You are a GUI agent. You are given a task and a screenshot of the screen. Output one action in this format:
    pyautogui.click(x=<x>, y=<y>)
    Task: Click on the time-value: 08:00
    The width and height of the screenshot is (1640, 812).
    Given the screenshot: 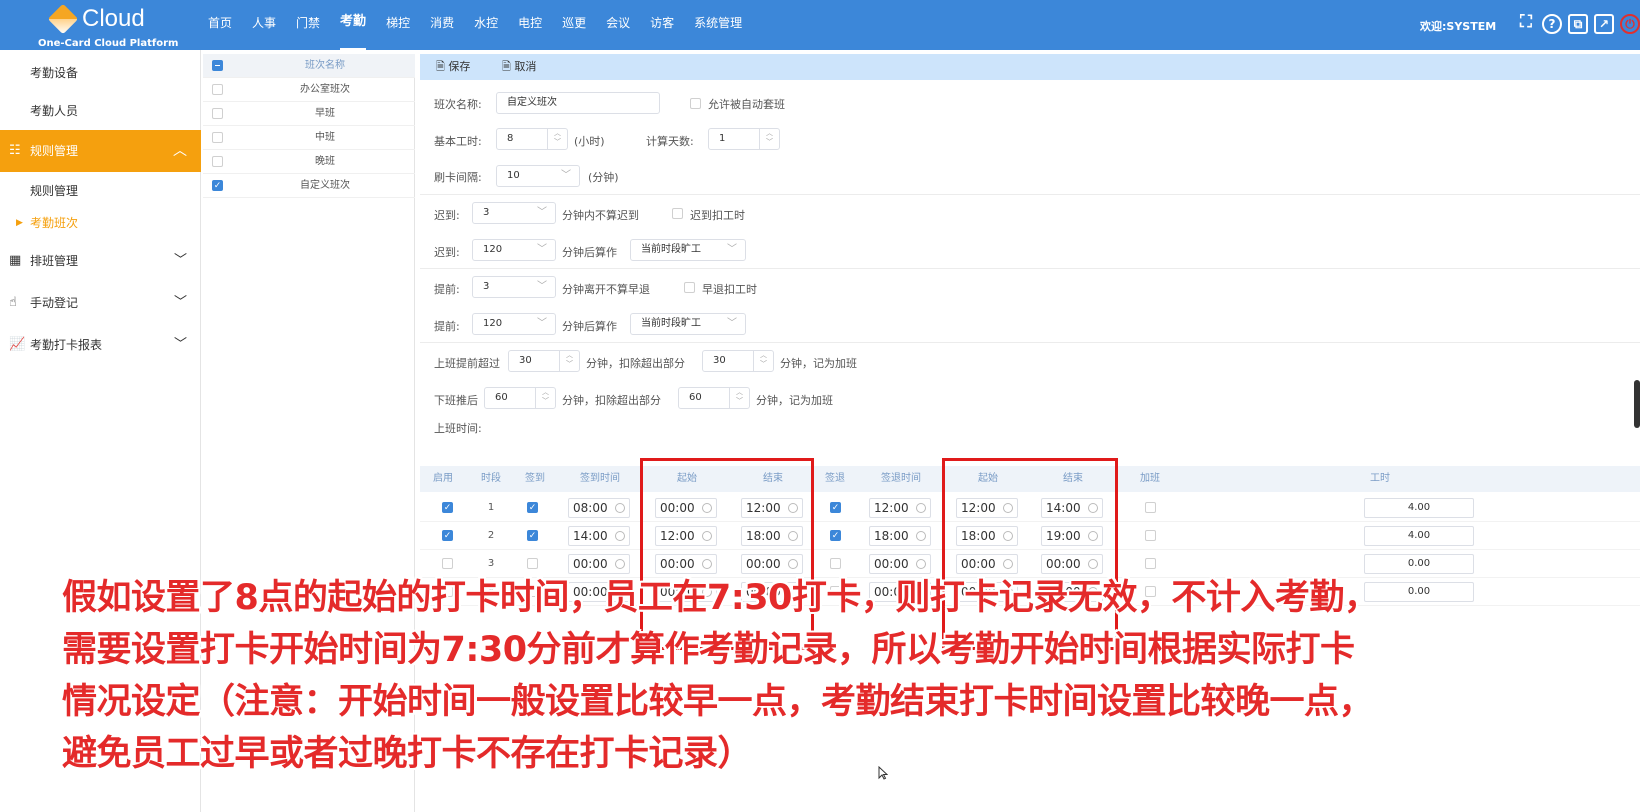 What is the action you would take?
    pyautogui.click(x=590, y=508)
    